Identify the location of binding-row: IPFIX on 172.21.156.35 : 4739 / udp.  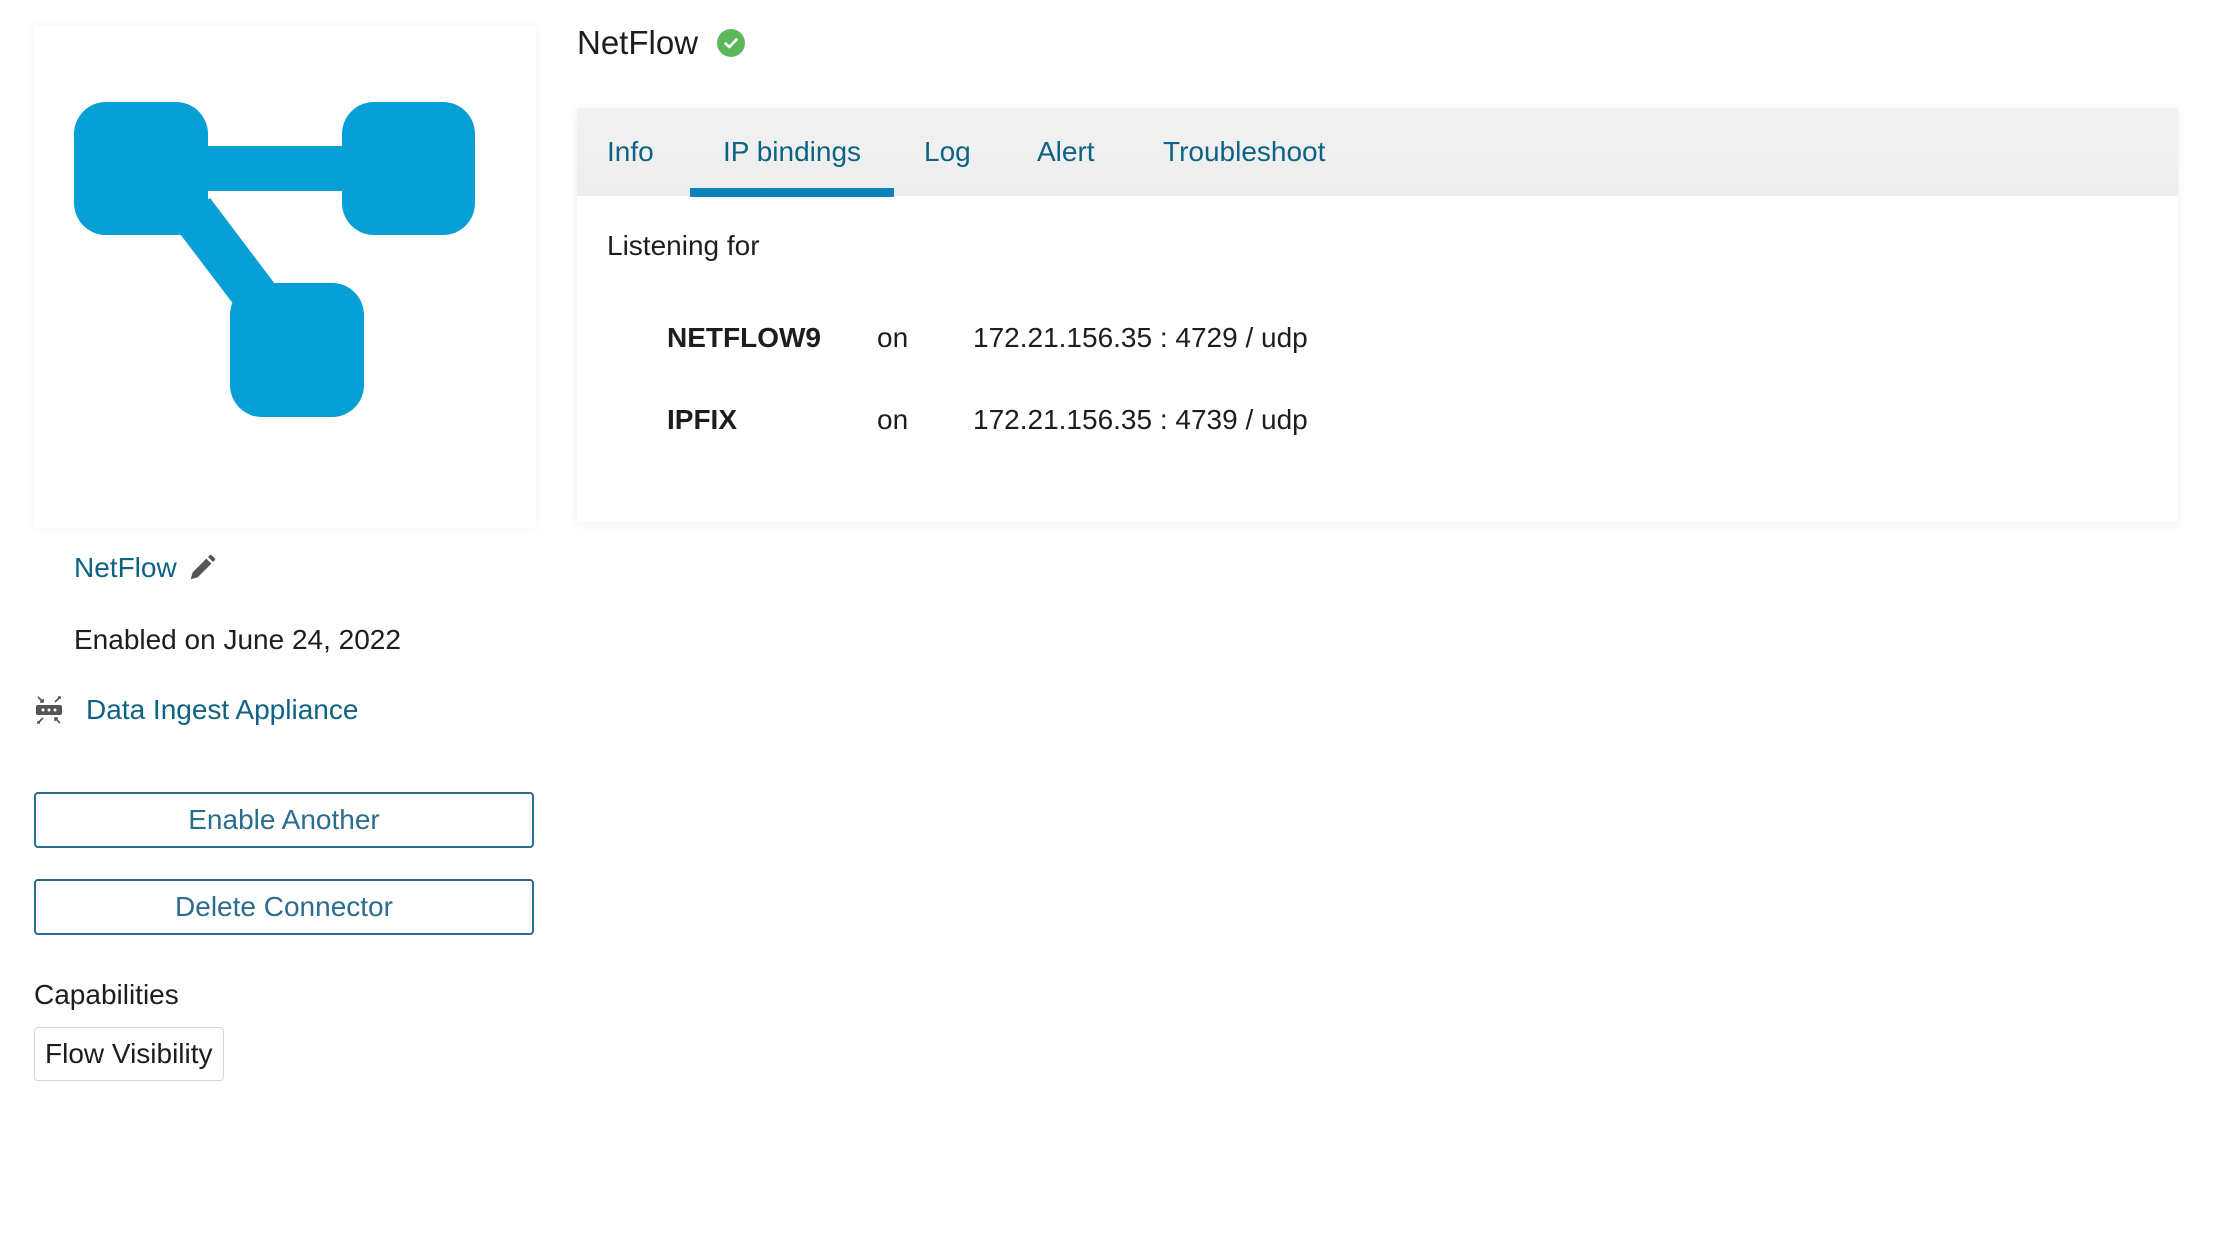
(987, 420).